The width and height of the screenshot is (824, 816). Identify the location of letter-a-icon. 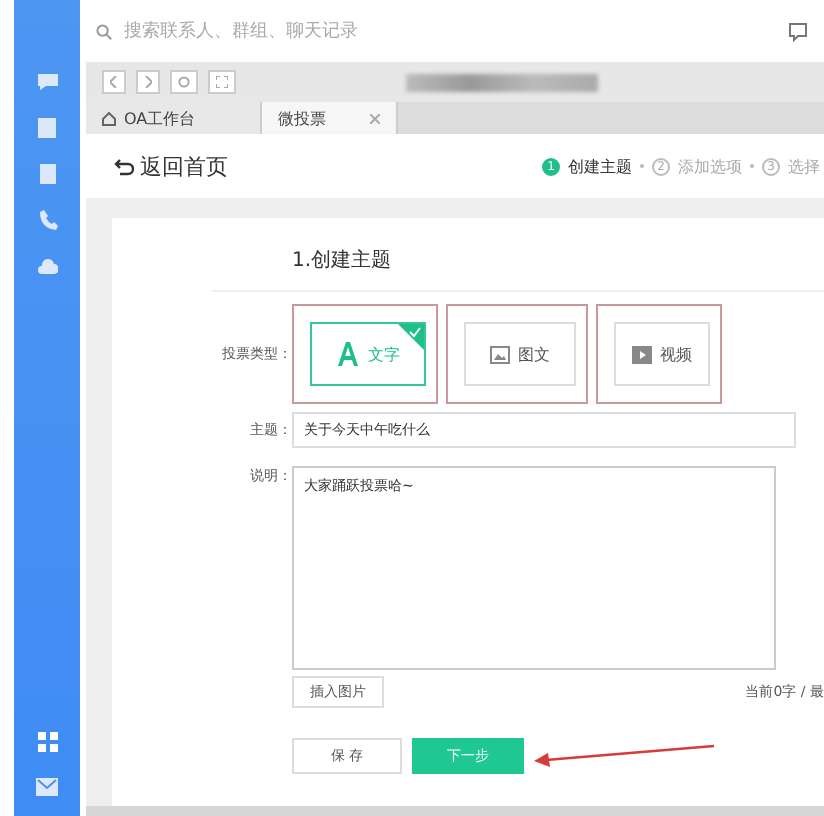
(348, 354).